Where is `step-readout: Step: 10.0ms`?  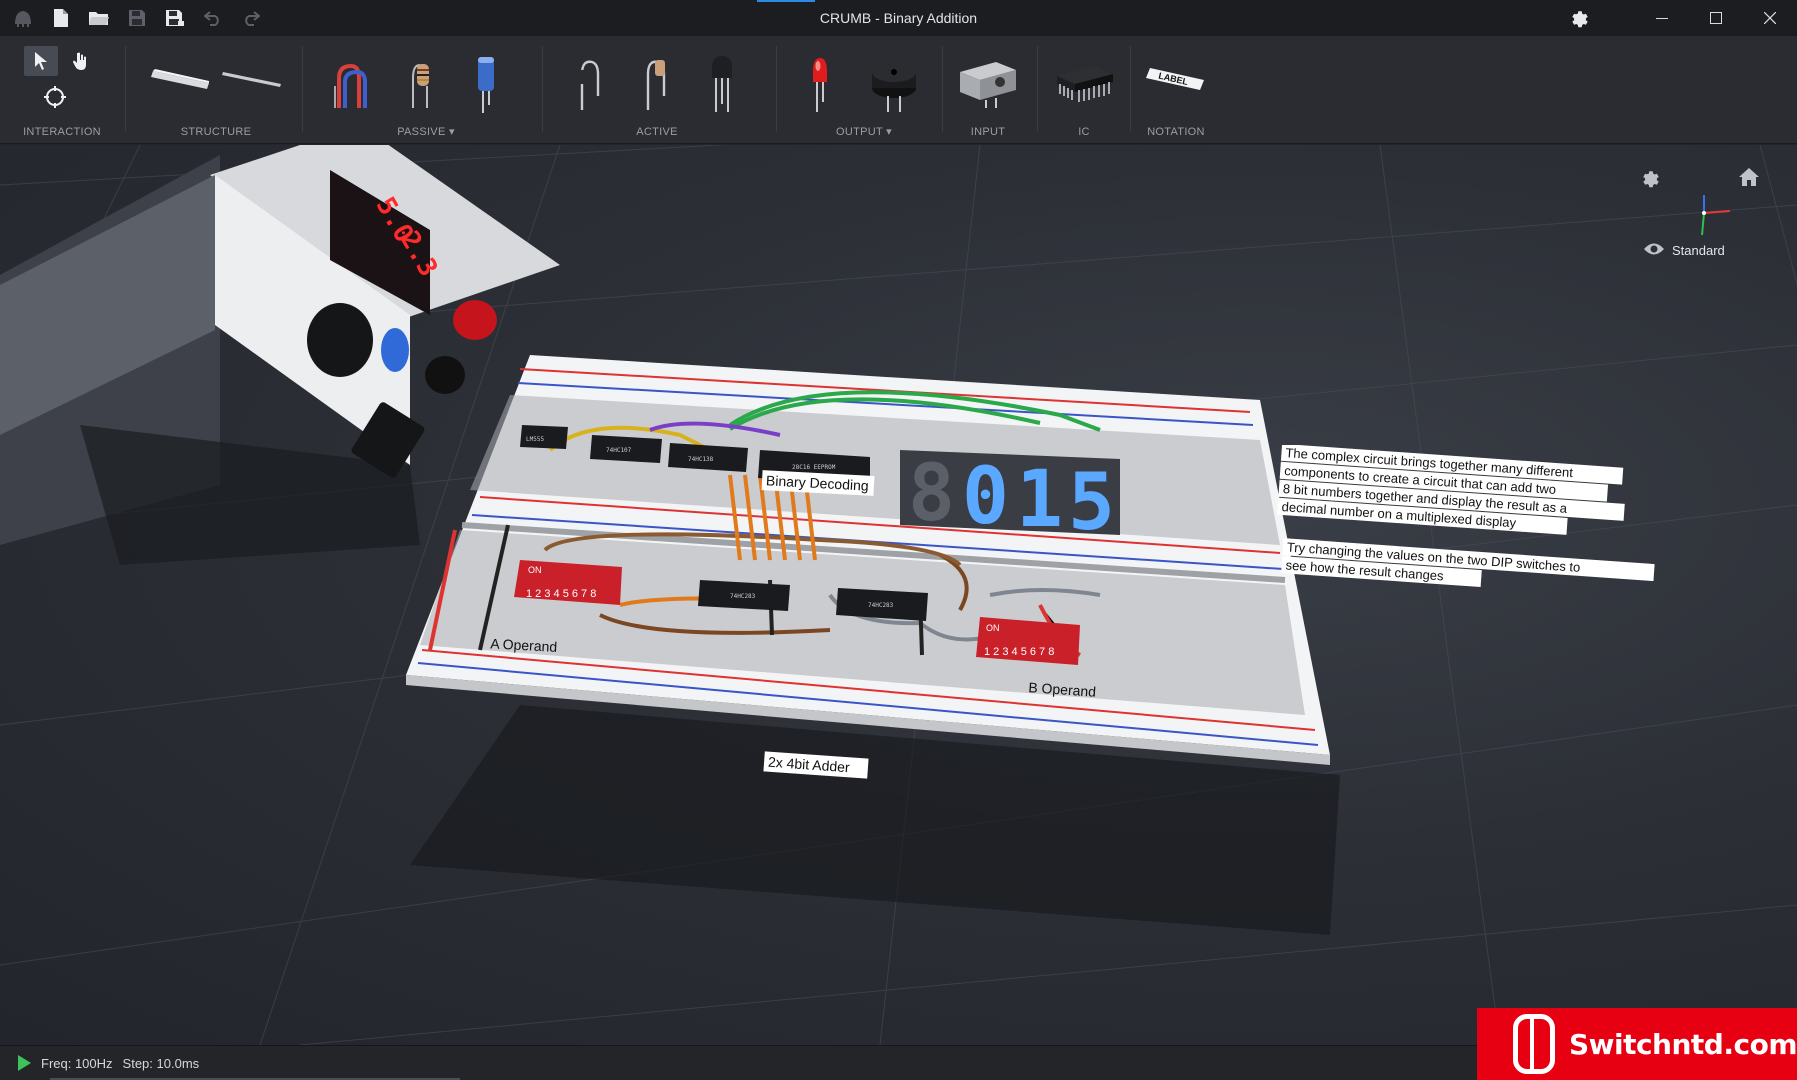 step-readout: Step: 10.0ms is located at coordinates (161, 1063).